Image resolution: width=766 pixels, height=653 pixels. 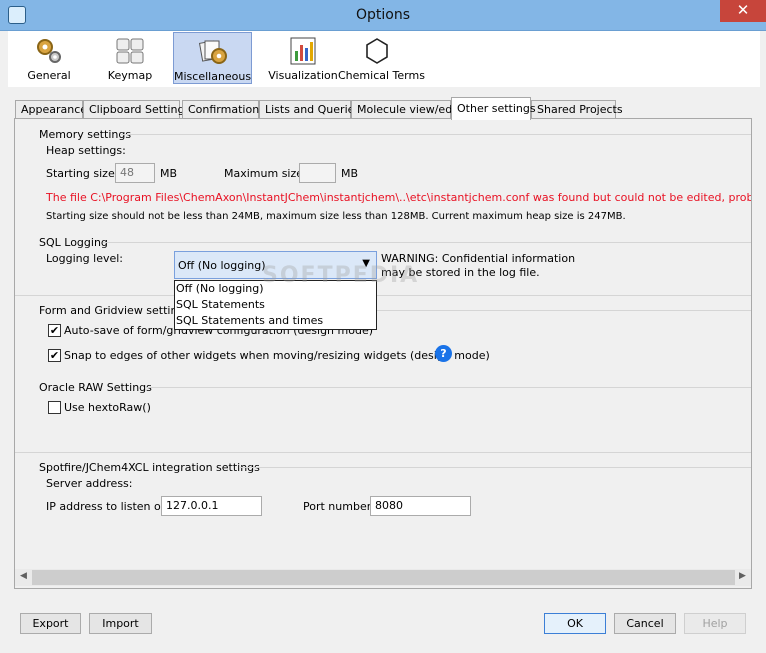 What do you see at coordinates (377, 51) in the screenshot?
I see `hexagon-icon` at bounding box center [377, 51].